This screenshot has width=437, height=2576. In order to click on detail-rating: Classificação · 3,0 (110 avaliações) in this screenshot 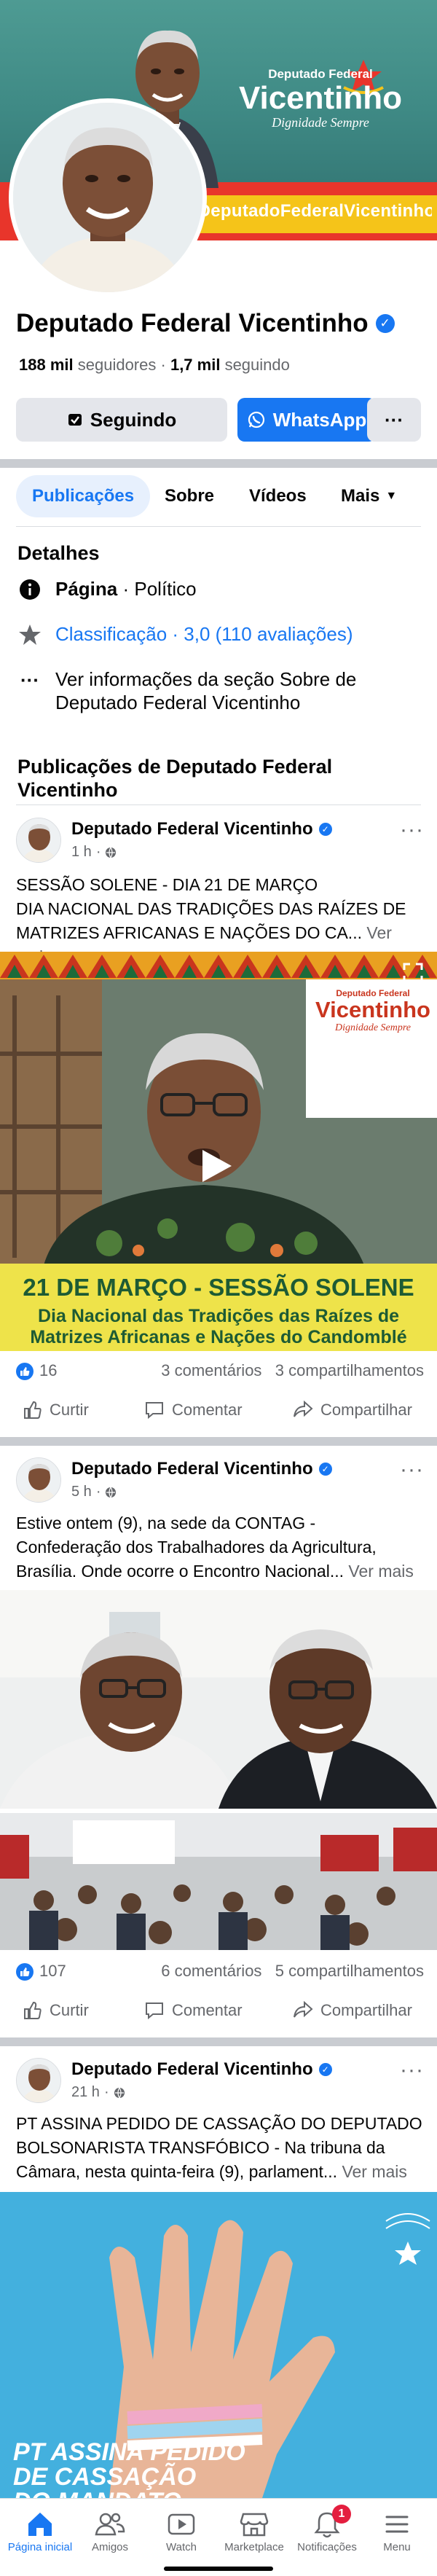, I will do `click(221, 634)`.